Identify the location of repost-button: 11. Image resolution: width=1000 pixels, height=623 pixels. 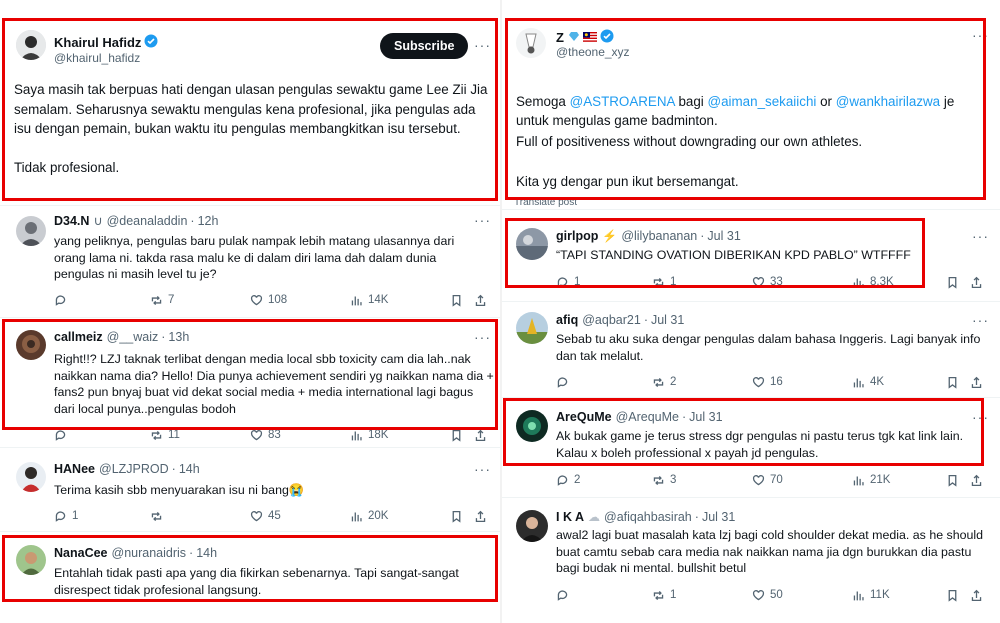
(165, 435).